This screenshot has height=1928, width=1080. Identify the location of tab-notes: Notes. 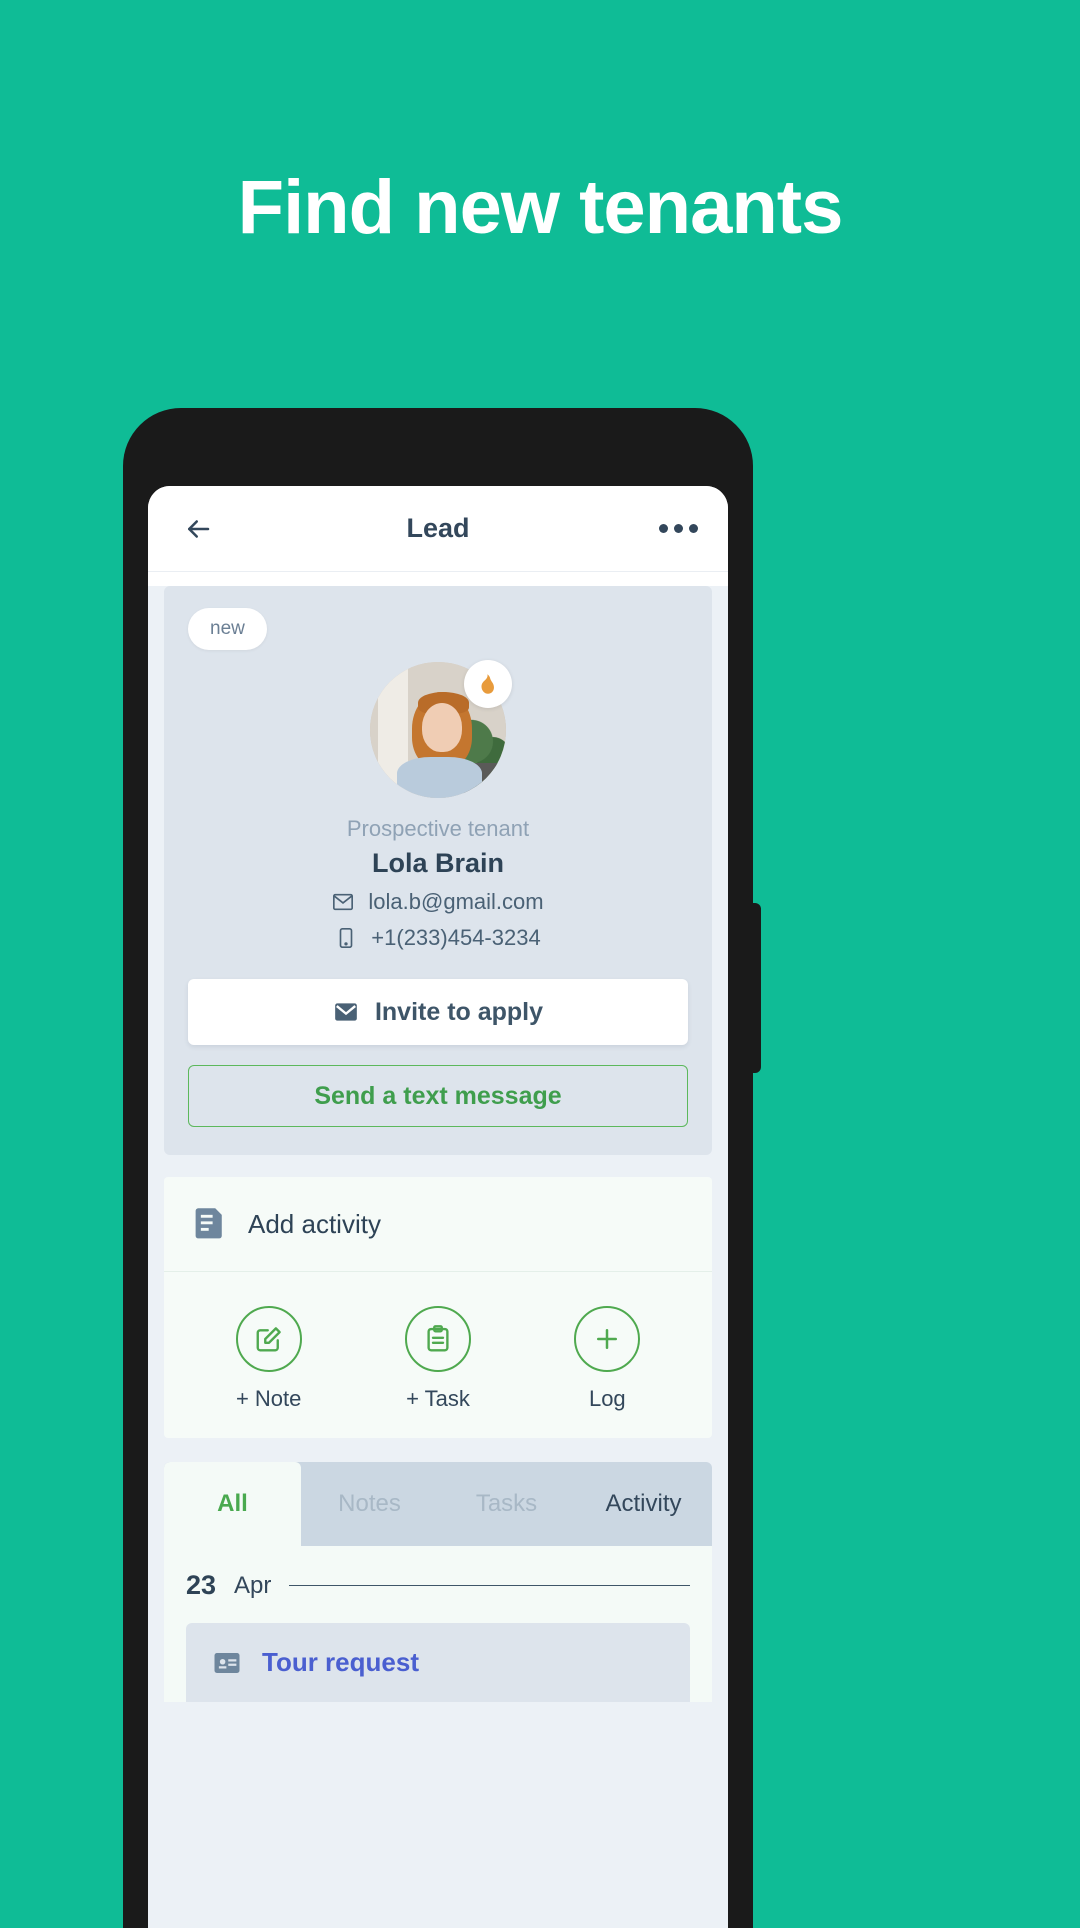
(369, 1504).